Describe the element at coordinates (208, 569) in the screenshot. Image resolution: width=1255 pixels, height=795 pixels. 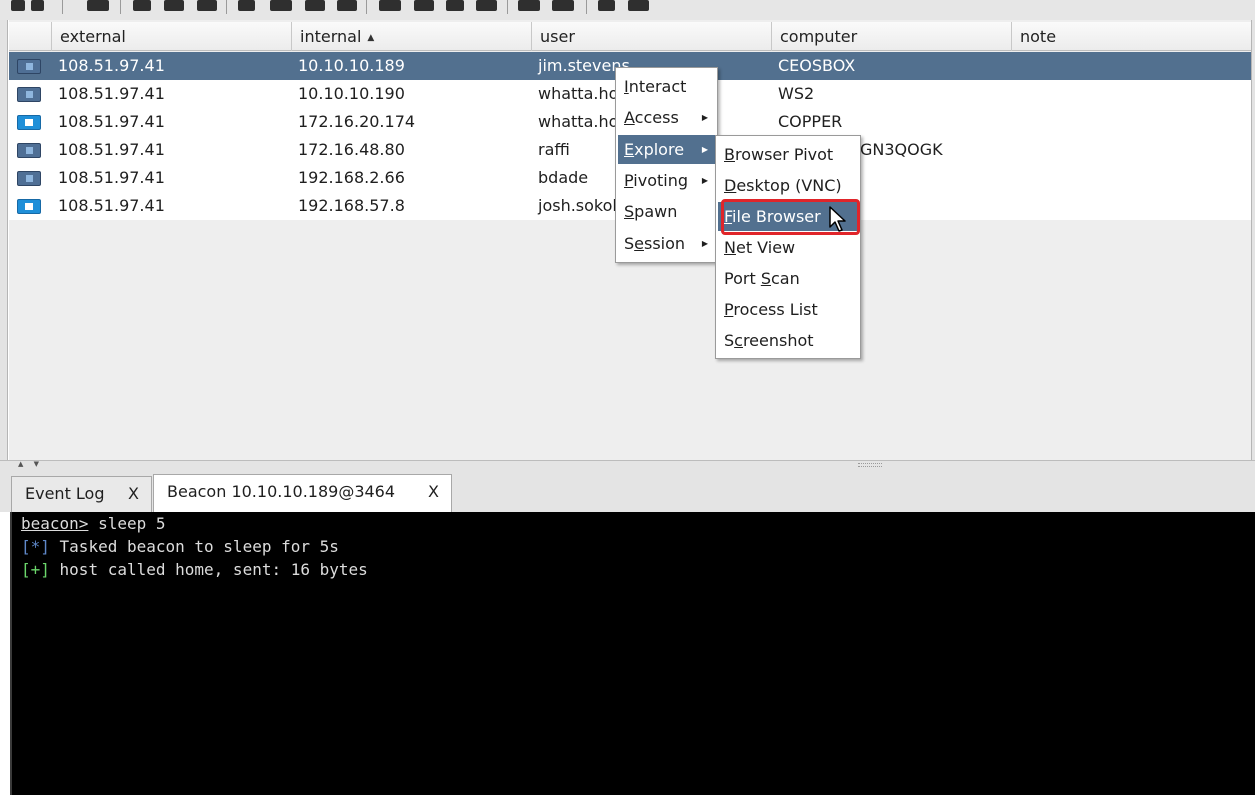
I see `console-output-text: host called home, sent: 16 bytes` at that location.